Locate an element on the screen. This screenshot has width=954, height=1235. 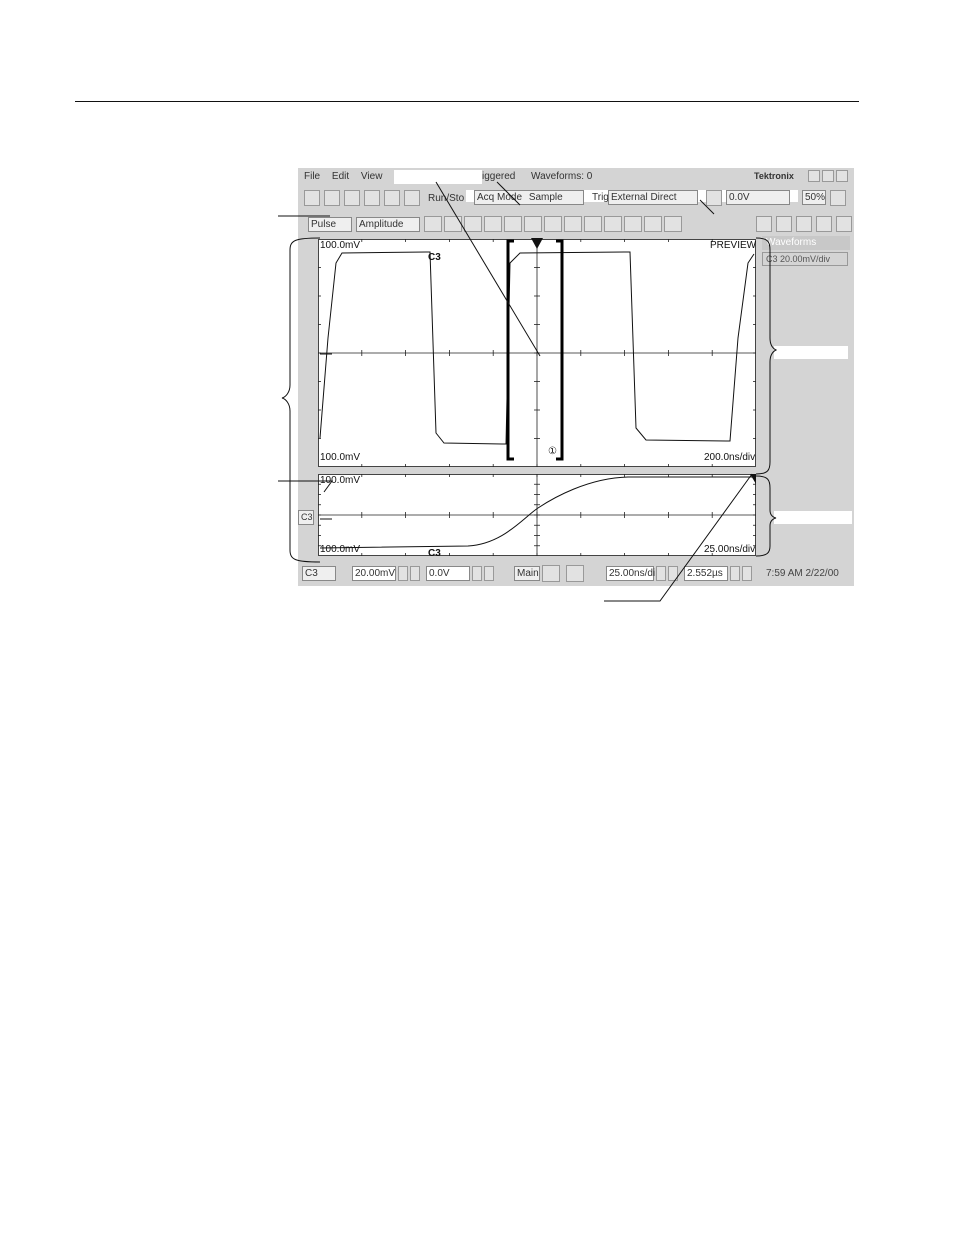
horizontal-position-field: 2.552µs is located at coordinates (706, 573).